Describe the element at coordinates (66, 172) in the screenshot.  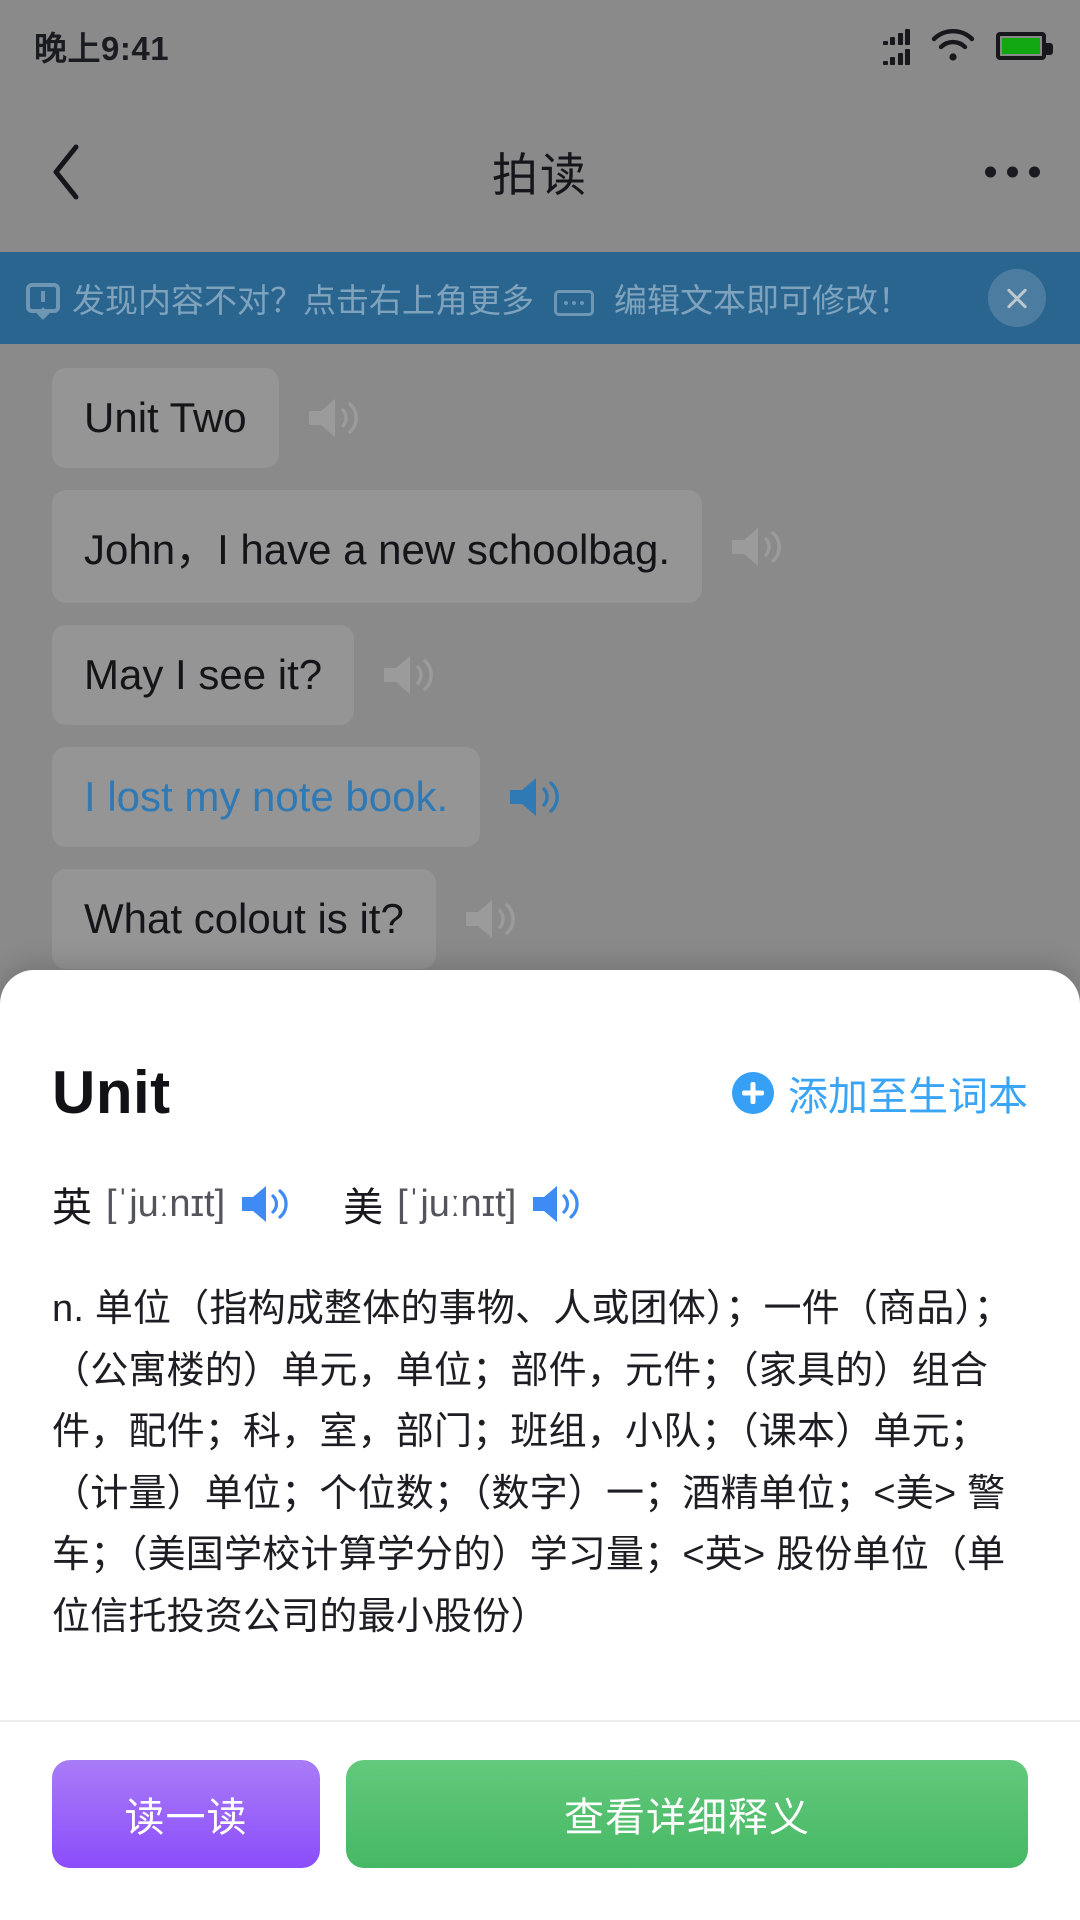
I see `back-button` at that location.